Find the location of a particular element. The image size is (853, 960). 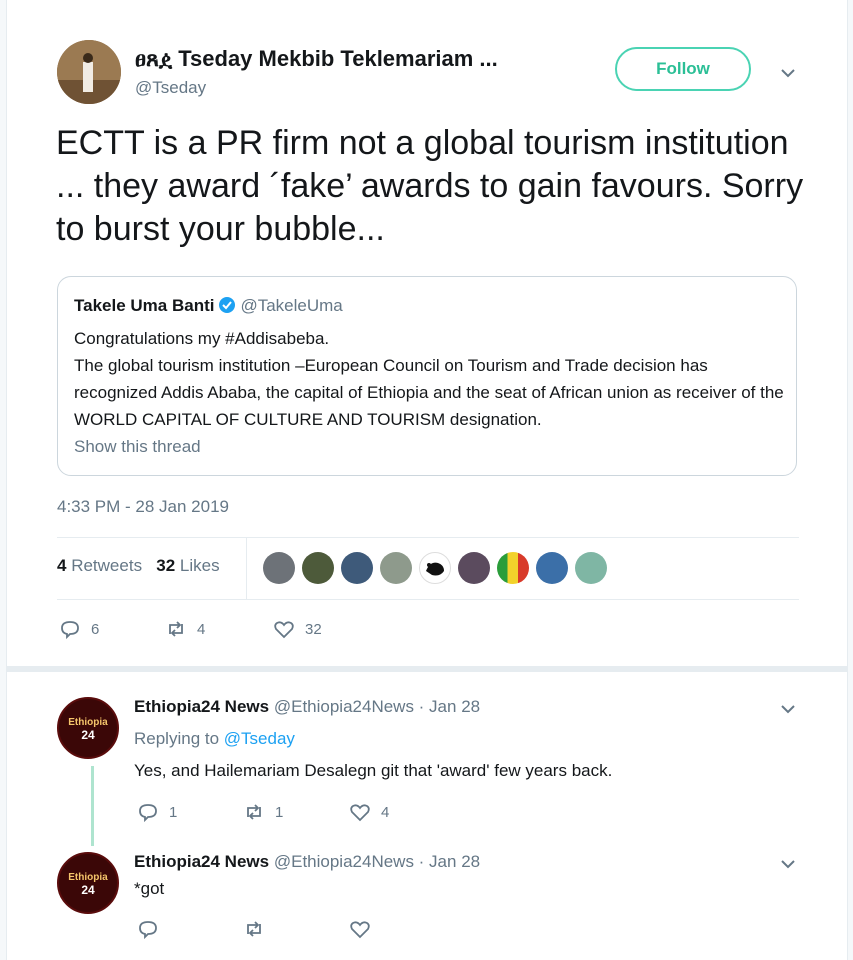

author-avatar is located at coordinates (89, 72).